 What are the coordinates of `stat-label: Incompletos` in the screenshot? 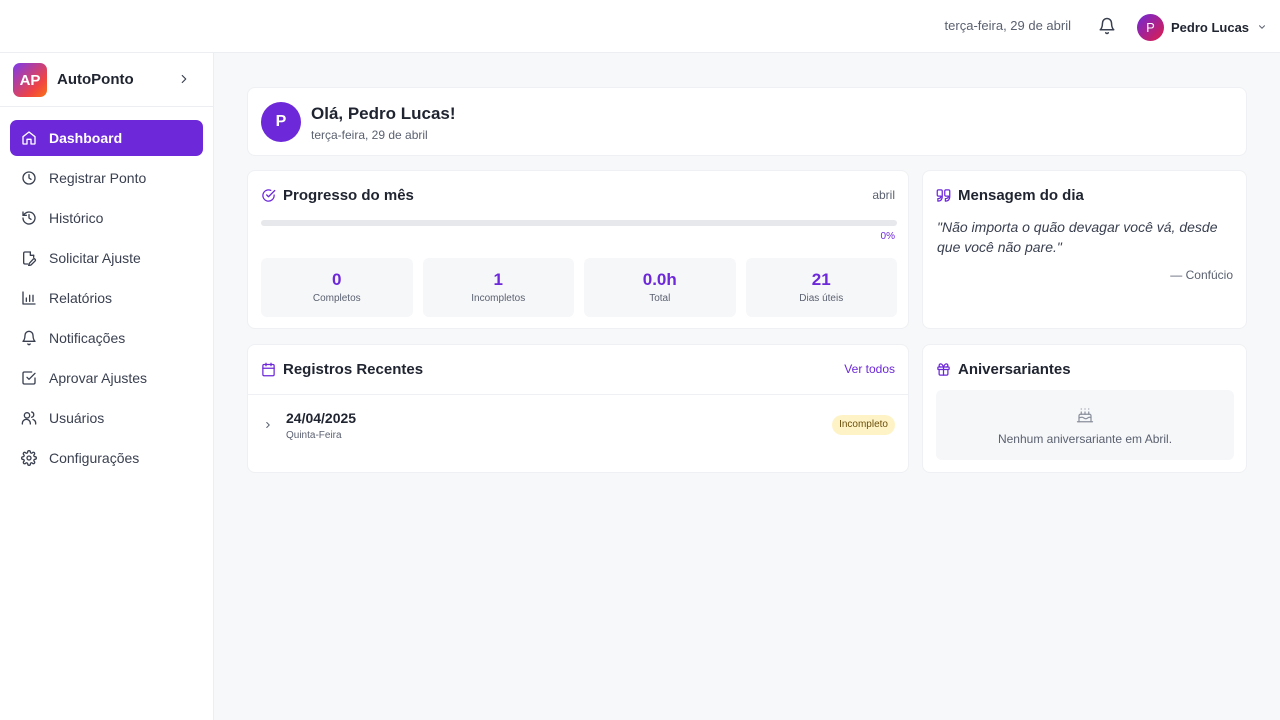 It's located at (498, 298).